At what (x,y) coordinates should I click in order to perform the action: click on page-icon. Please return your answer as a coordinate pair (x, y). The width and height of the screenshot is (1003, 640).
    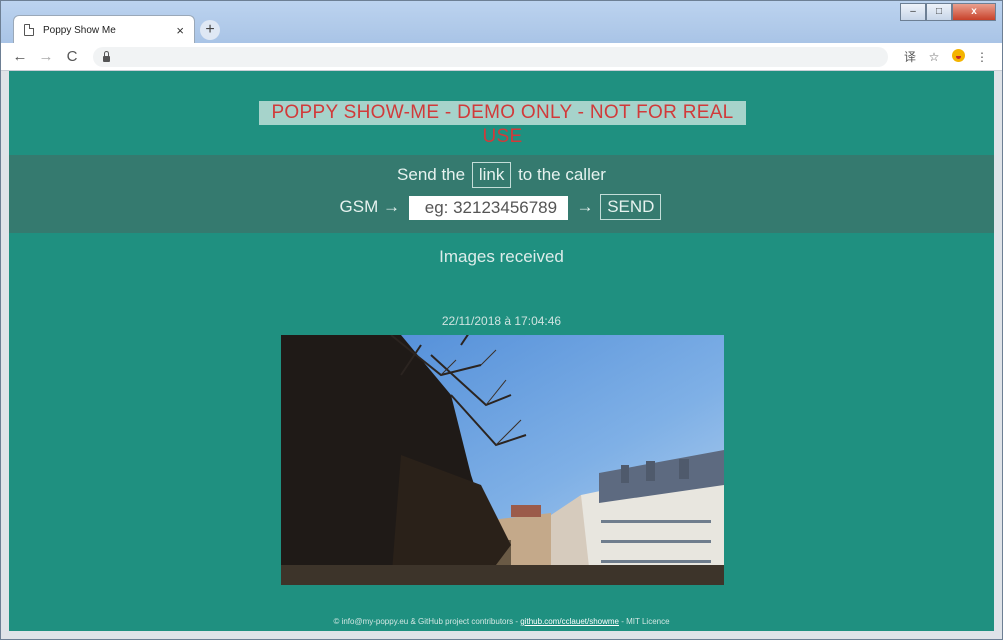
    Looking at the image, I should click on (29, 30).